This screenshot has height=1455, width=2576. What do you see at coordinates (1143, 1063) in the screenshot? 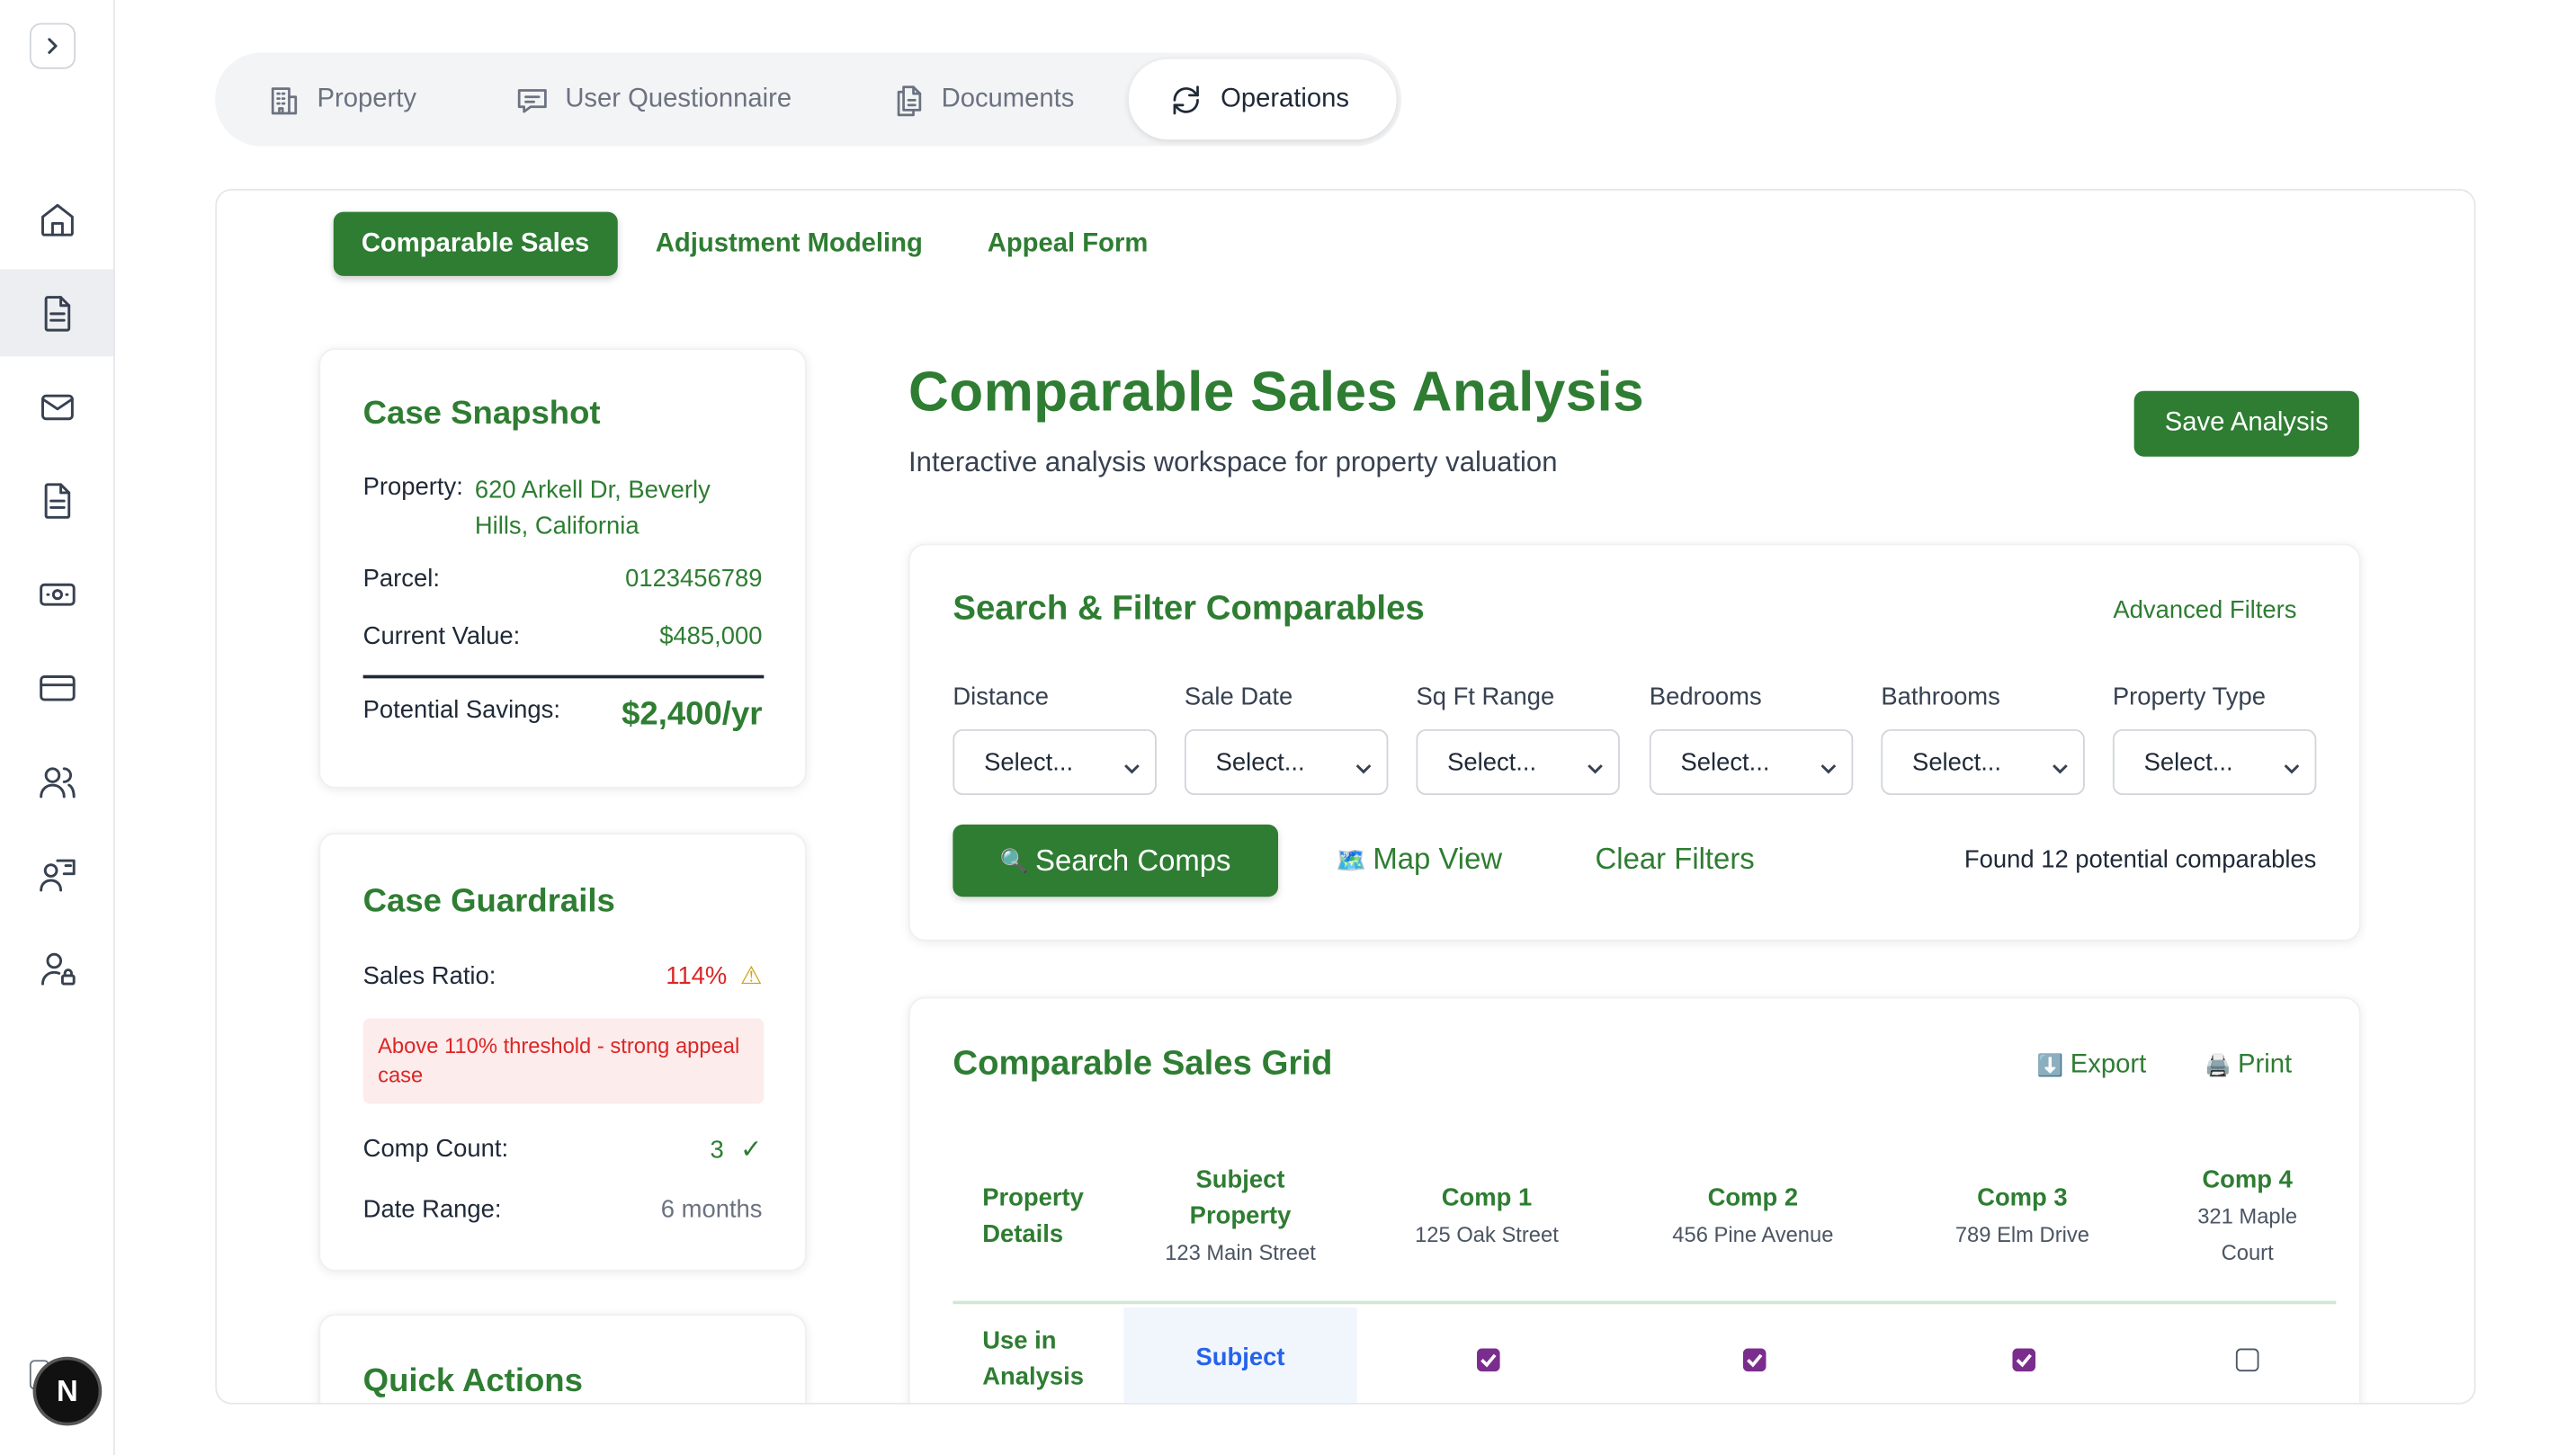
I see `grid-title: Comparable Sales Grid` at bounding box center [1143, 1063].